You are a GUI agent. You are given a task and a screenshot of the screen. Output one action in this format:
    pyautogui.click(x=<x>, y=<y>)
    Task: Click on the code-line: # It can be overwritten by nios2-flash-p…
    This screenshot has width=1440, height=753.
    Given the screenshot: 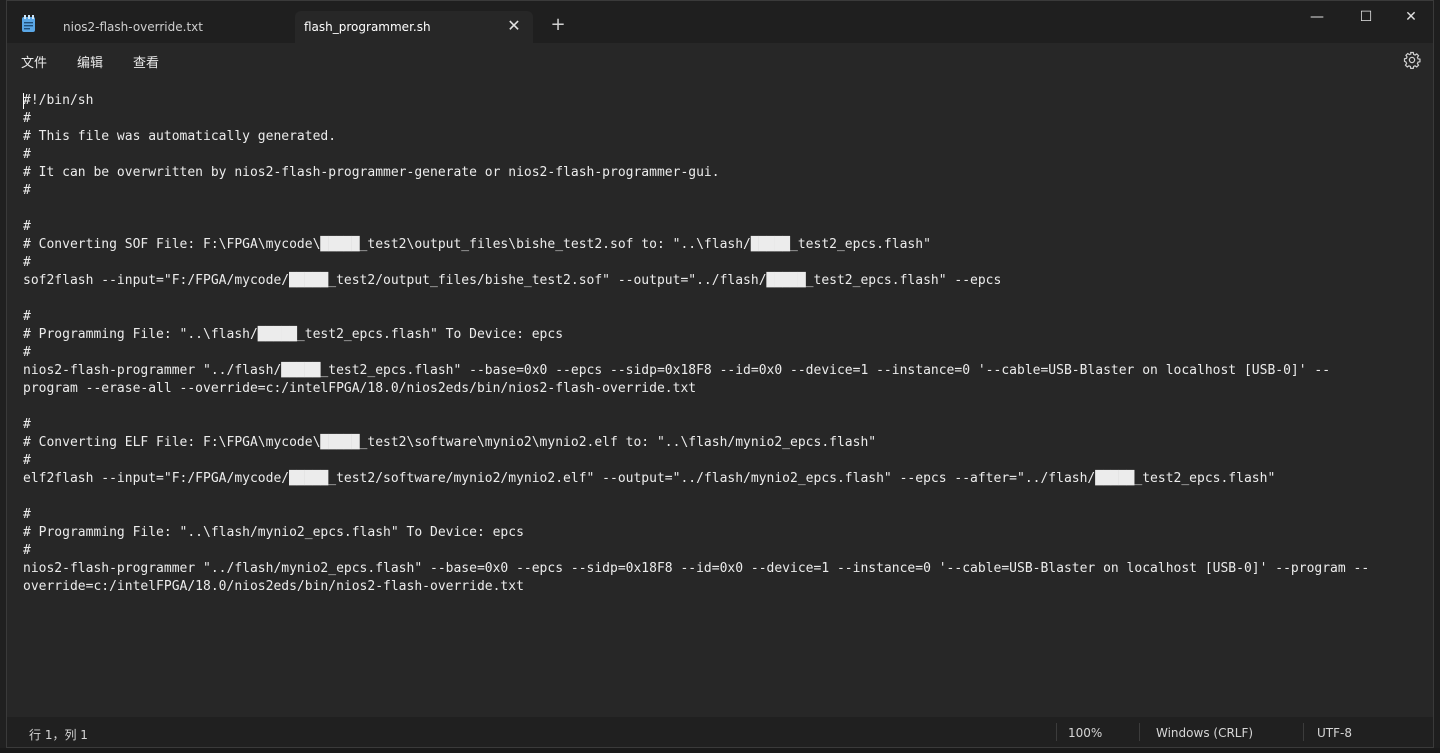 What is the action you would take?
    pyautogui.click(x=371, y=172)
    